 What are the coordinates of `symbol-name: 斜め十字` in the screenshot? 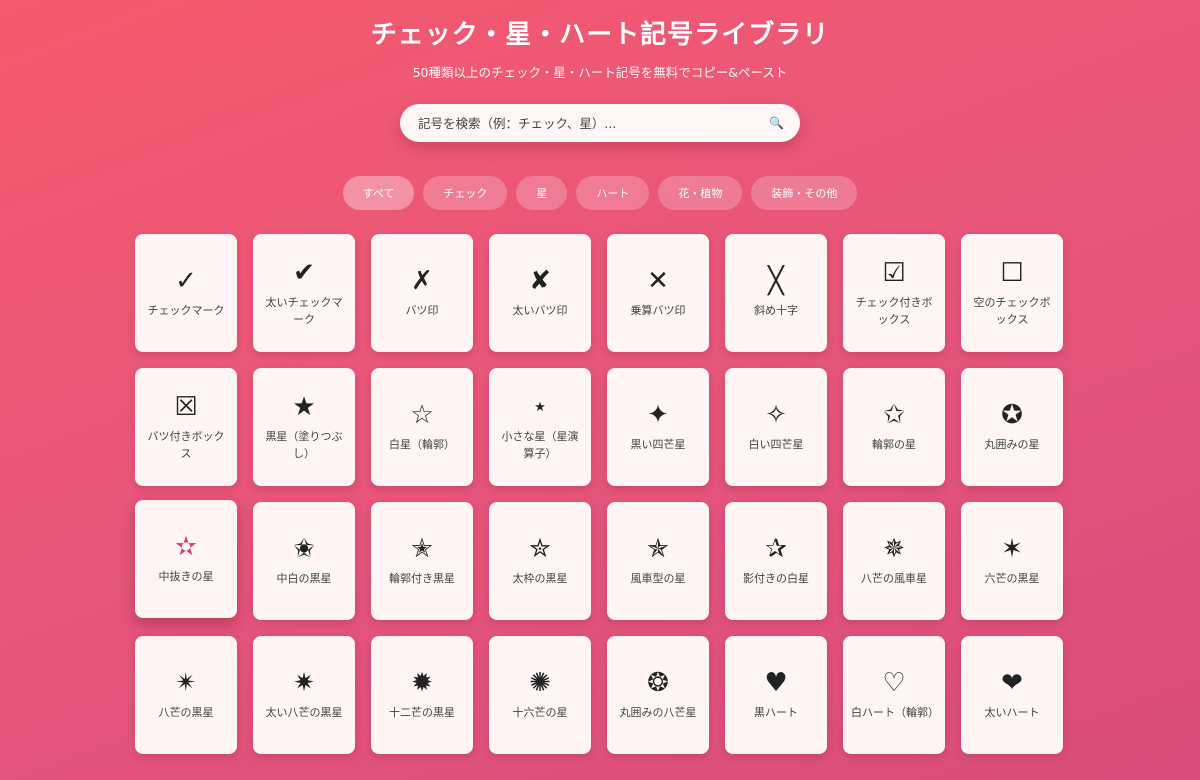 It's located at (776, 311).